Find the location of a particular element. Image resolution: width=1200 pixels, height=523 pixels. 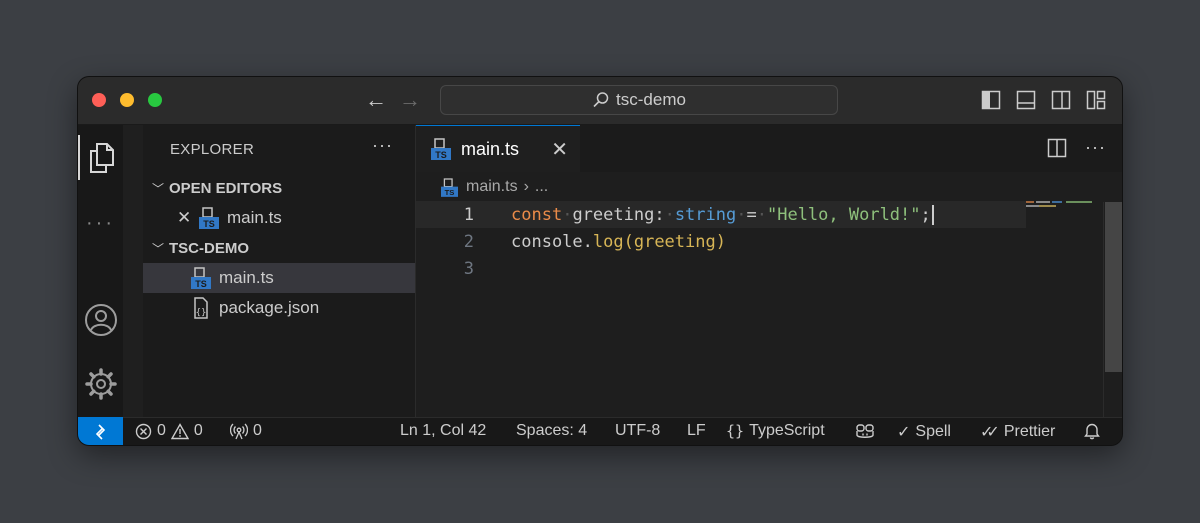

scrollbar-thumb is located at coordinates (1113, 287).